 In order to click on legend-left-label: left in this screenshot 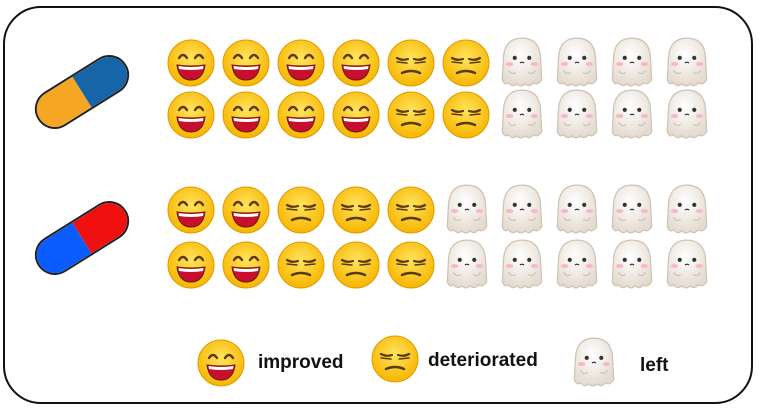, I will do `click(654, 365)`.